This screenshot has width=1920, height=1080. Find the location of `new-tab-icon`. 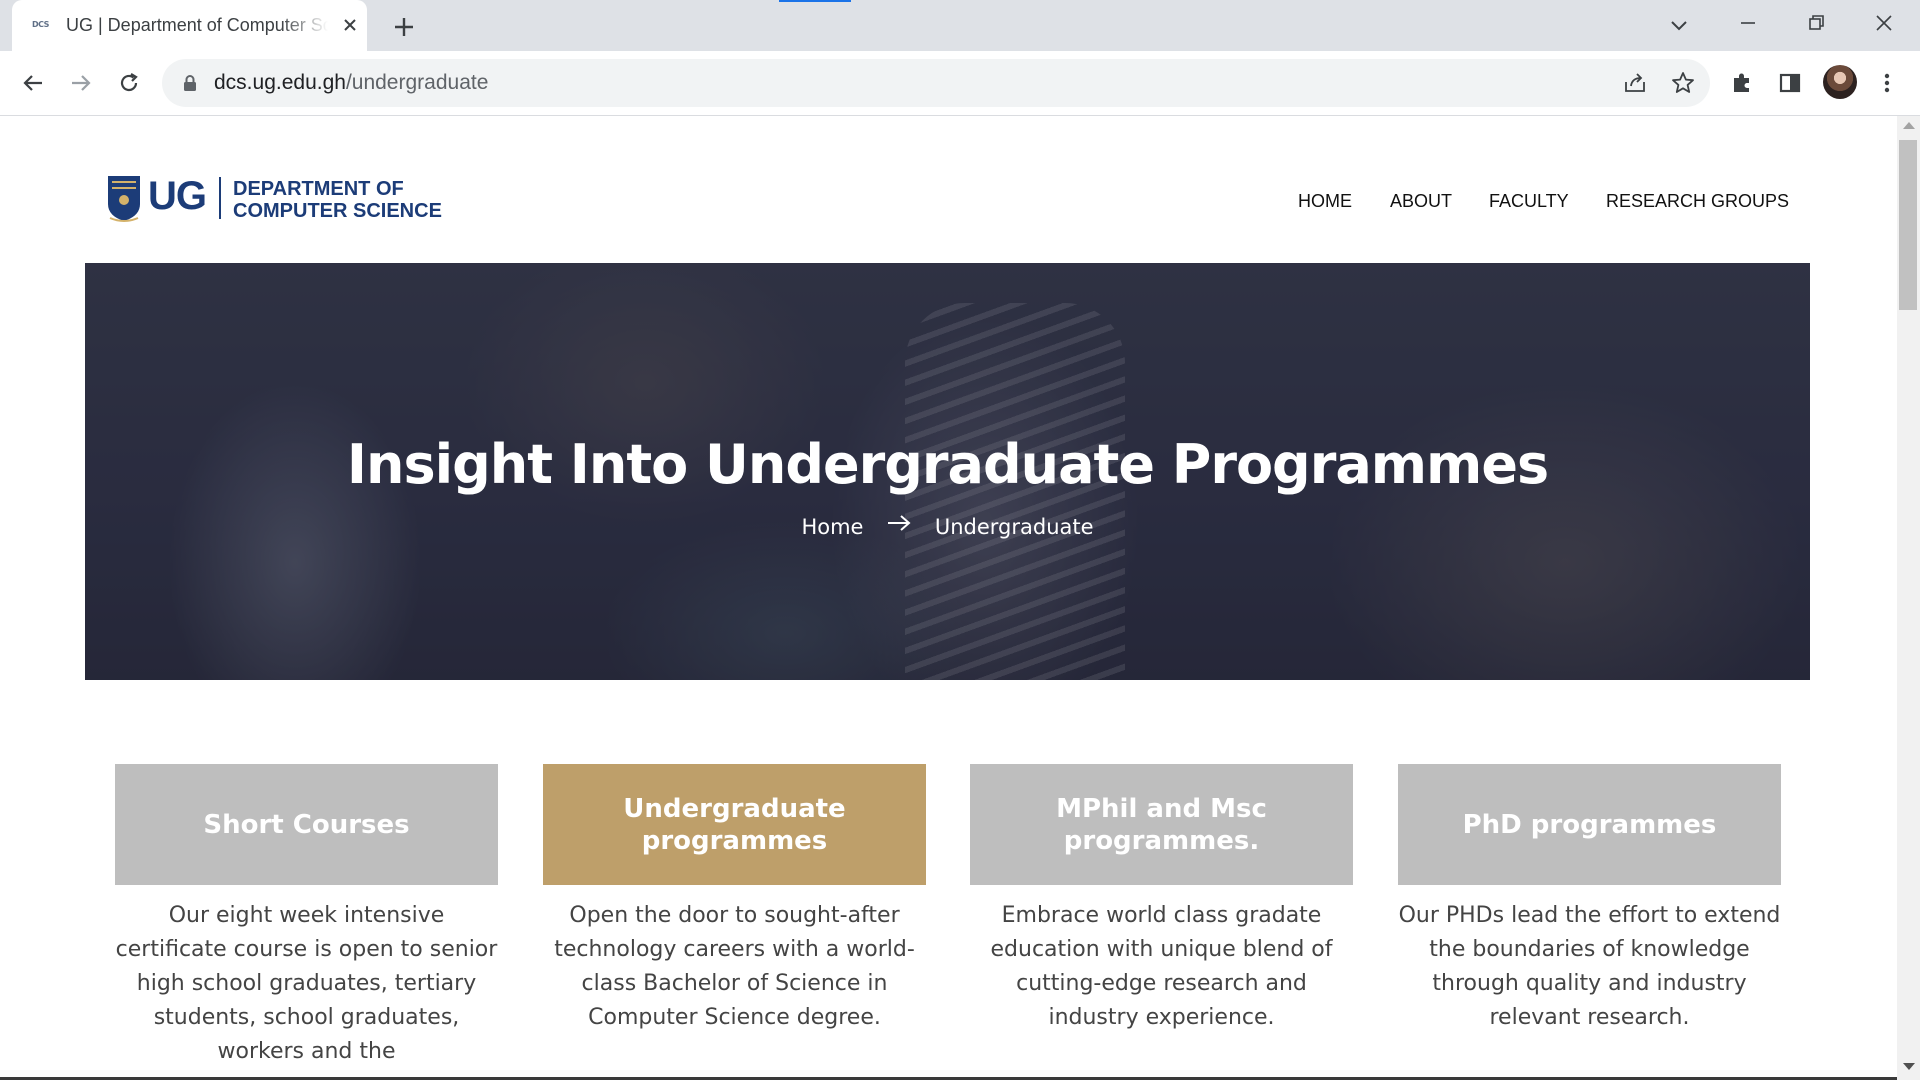

new-tab-icon is located at coordinates (404, 27).